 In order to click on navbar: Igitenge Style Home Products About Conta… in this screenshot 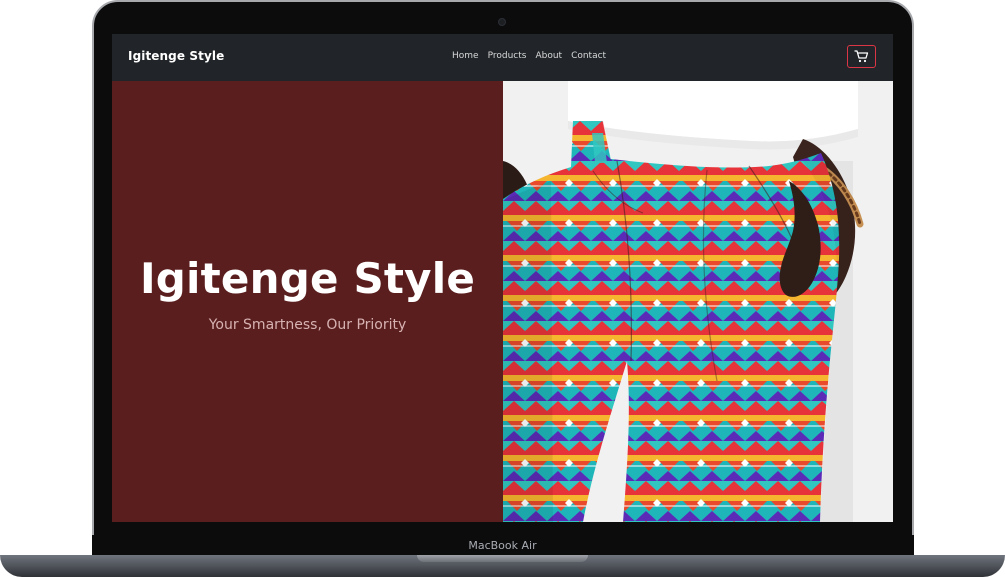, I will do `click(502, 57)`.